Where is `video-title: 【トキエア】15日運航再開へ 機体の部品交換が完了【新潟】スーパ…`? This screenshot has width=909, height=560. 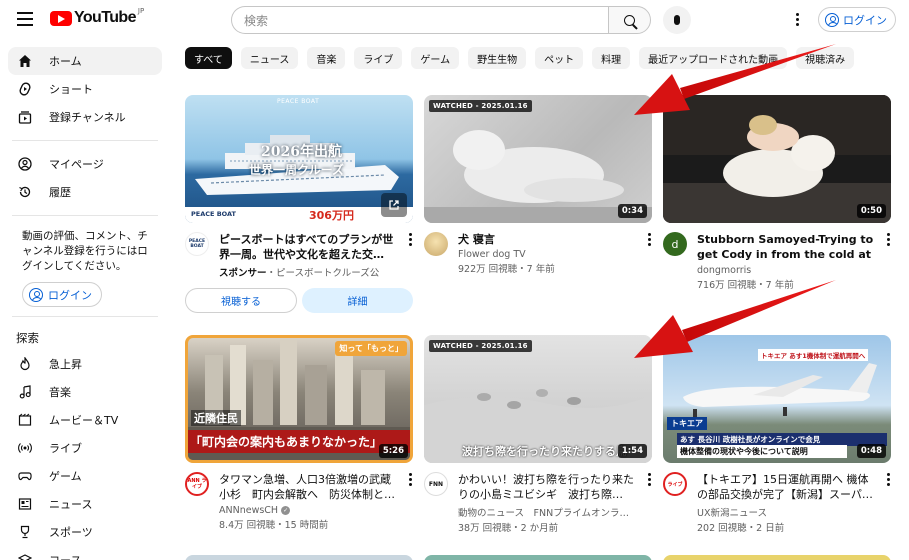 video-title: 【トキエア】15日運航再開へ 機体の部品交換が完了【新潟】スーパ… is located at coordinates (787, 487).